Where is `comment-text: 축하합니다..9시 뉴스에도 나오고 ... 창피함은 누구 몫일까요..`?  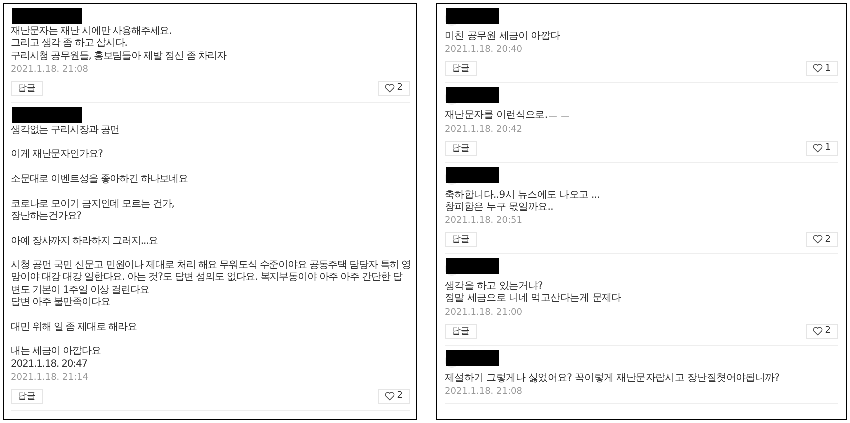
comment-text: 축하합니다..9시 뉴스에도 나오고 ... 창피함은 누구 몫일까요.. is located at coordinates (523, 202).